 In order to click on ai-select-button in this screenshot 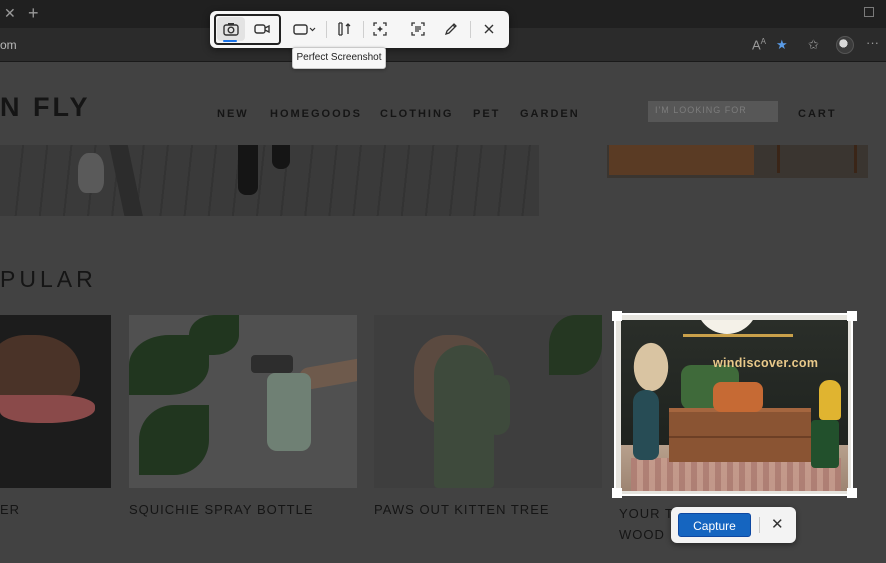, I will do `click(380, 29)`.